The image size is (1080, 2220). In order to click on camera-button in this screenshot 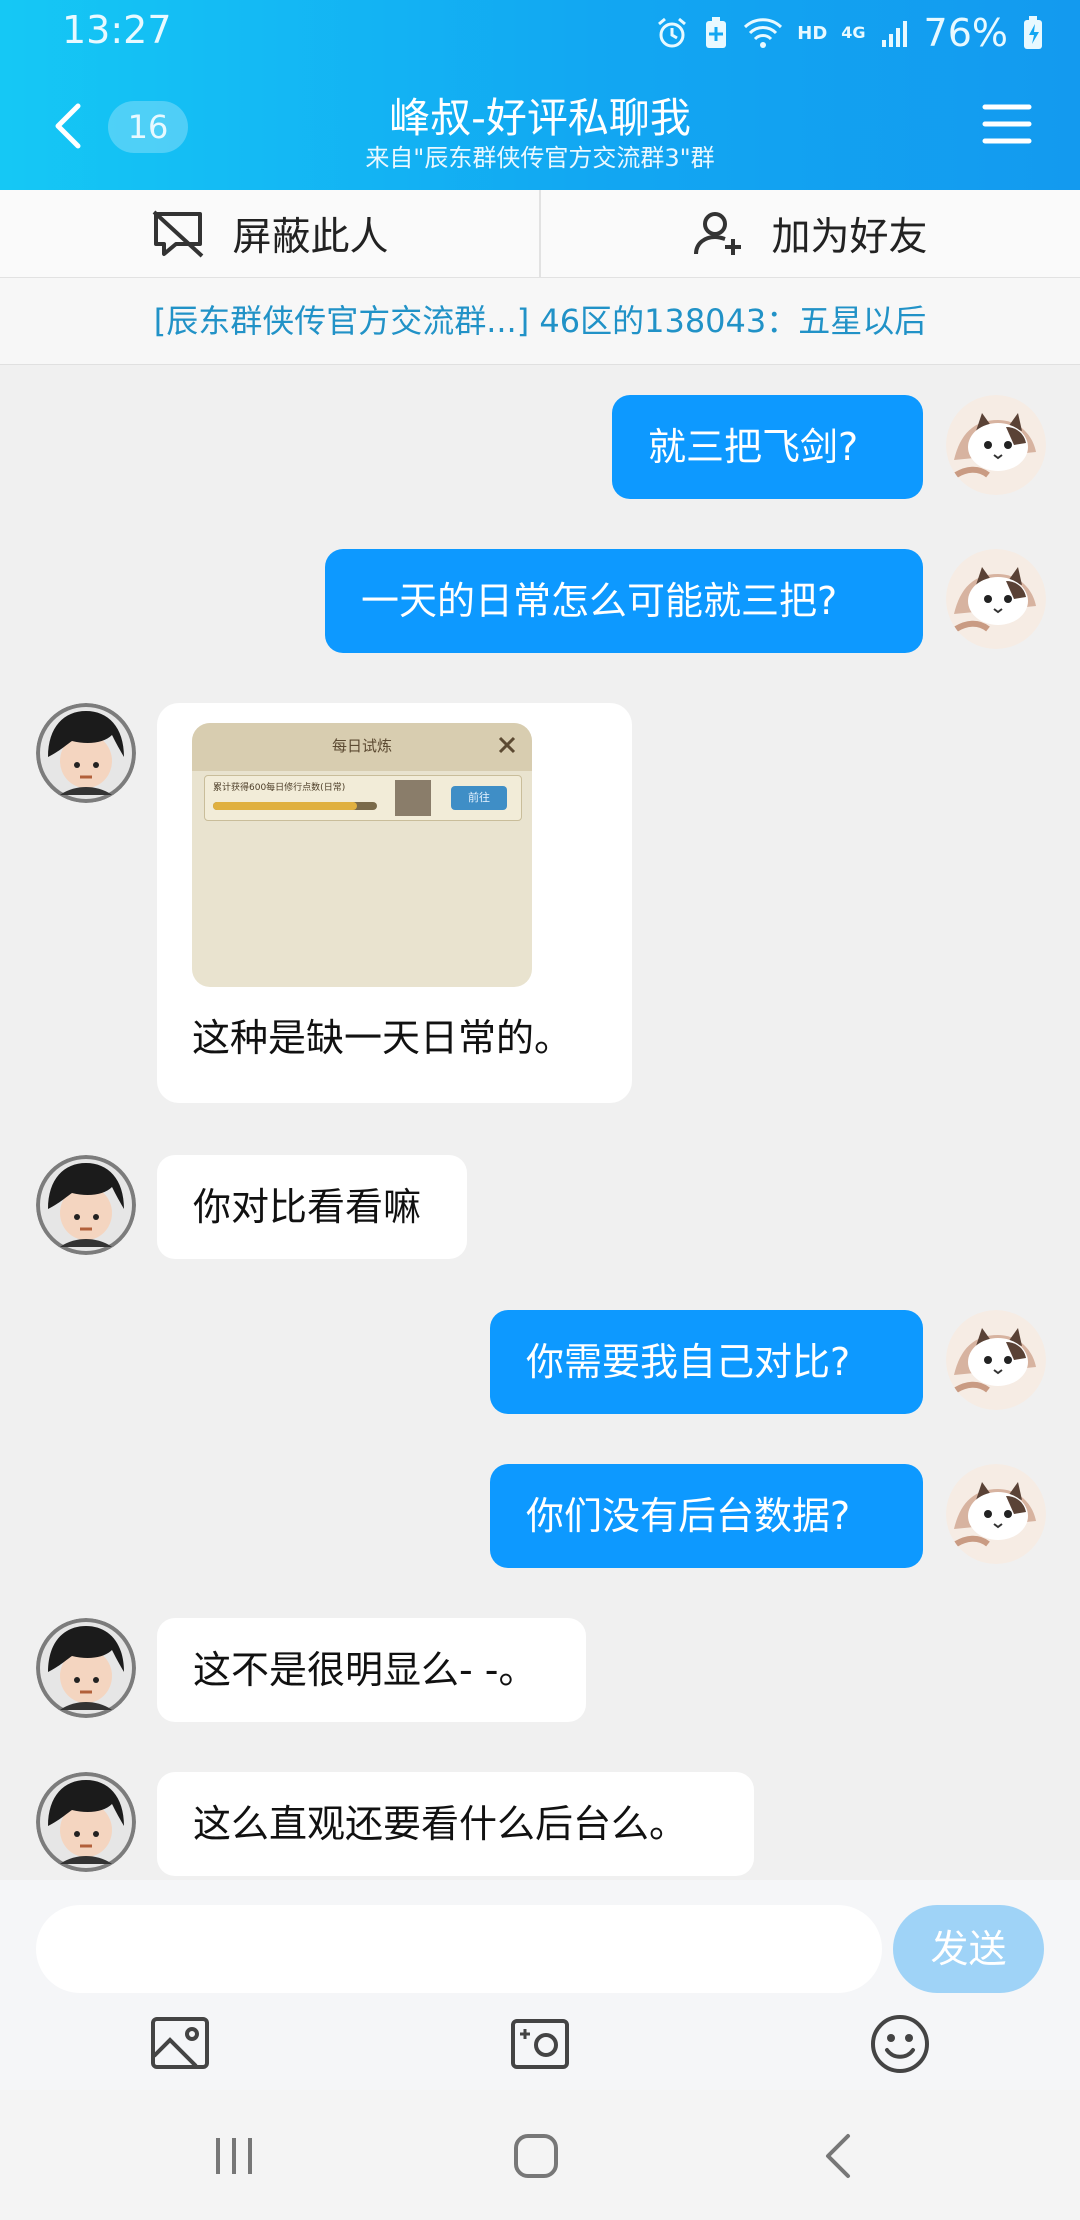, I will do `click(540, 2044)`.